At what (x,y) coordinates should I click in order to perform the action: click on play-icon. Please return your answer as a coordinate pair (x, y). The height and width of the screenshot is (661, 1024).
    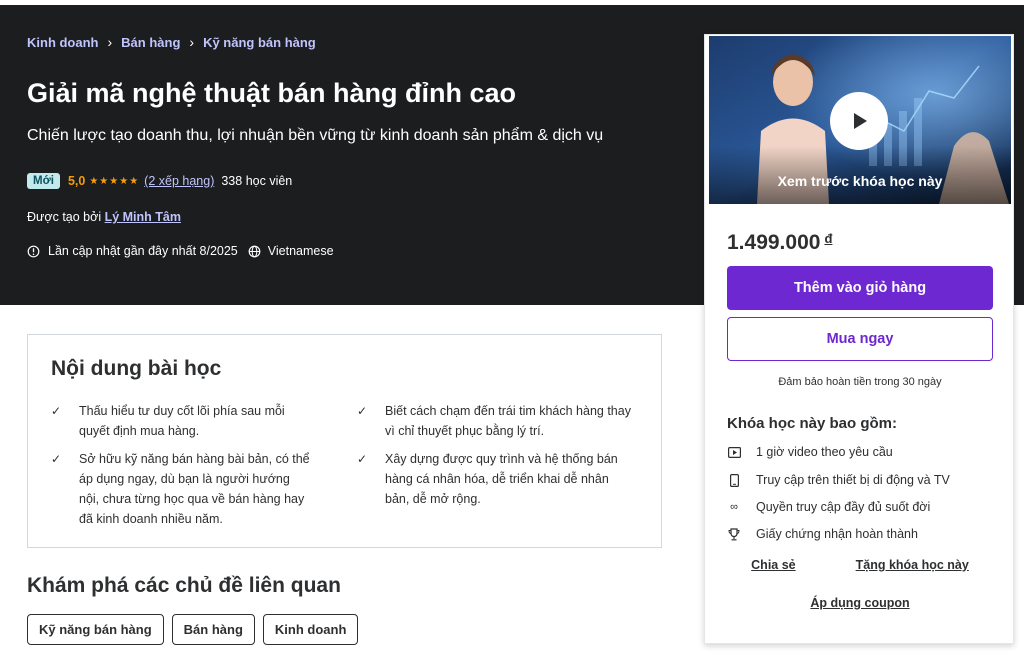
    Looking at the image, I should click on (859, 121).